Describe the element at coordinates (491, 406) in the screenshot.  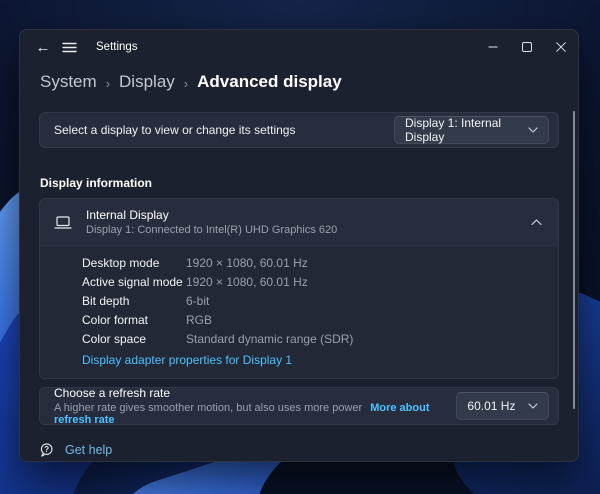
I see `refresh-rate-value: 60.01 Hz` at that location.